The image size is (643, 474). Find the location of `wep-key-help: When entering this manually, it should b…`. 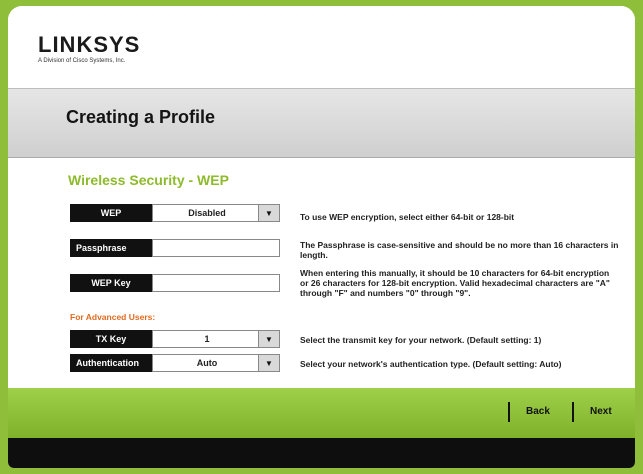

wep-key-help: When entering this manually, it should b… is located at coordinates (455, 283).